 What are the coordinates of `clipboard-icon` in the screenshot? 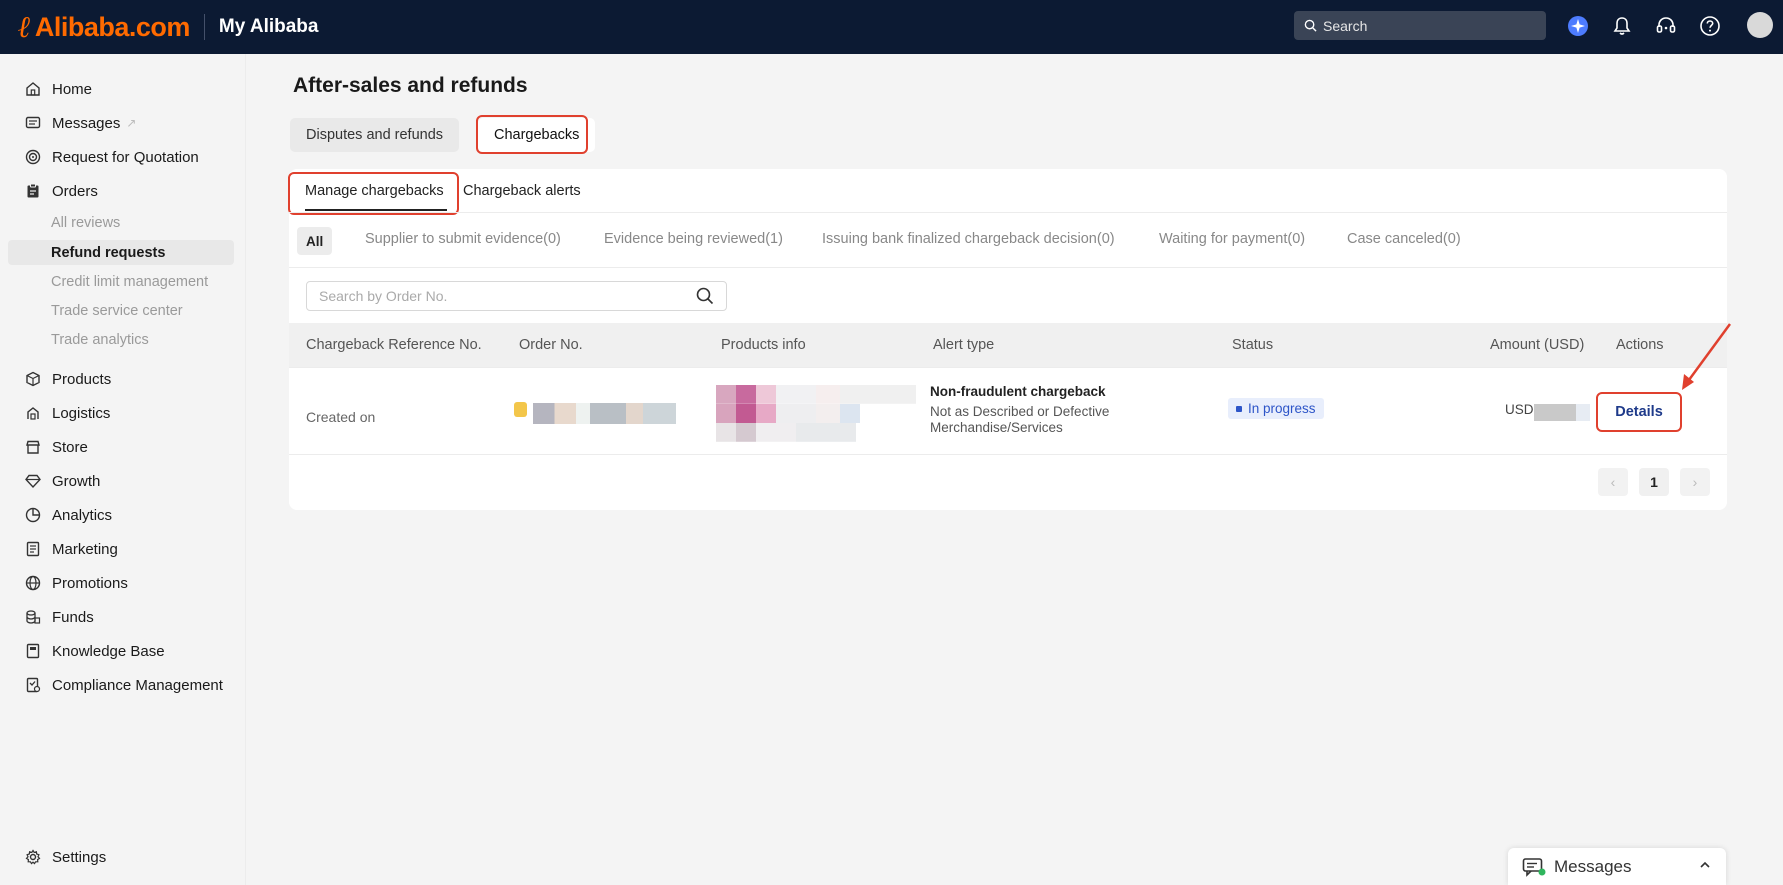 It's located at (33, 191).